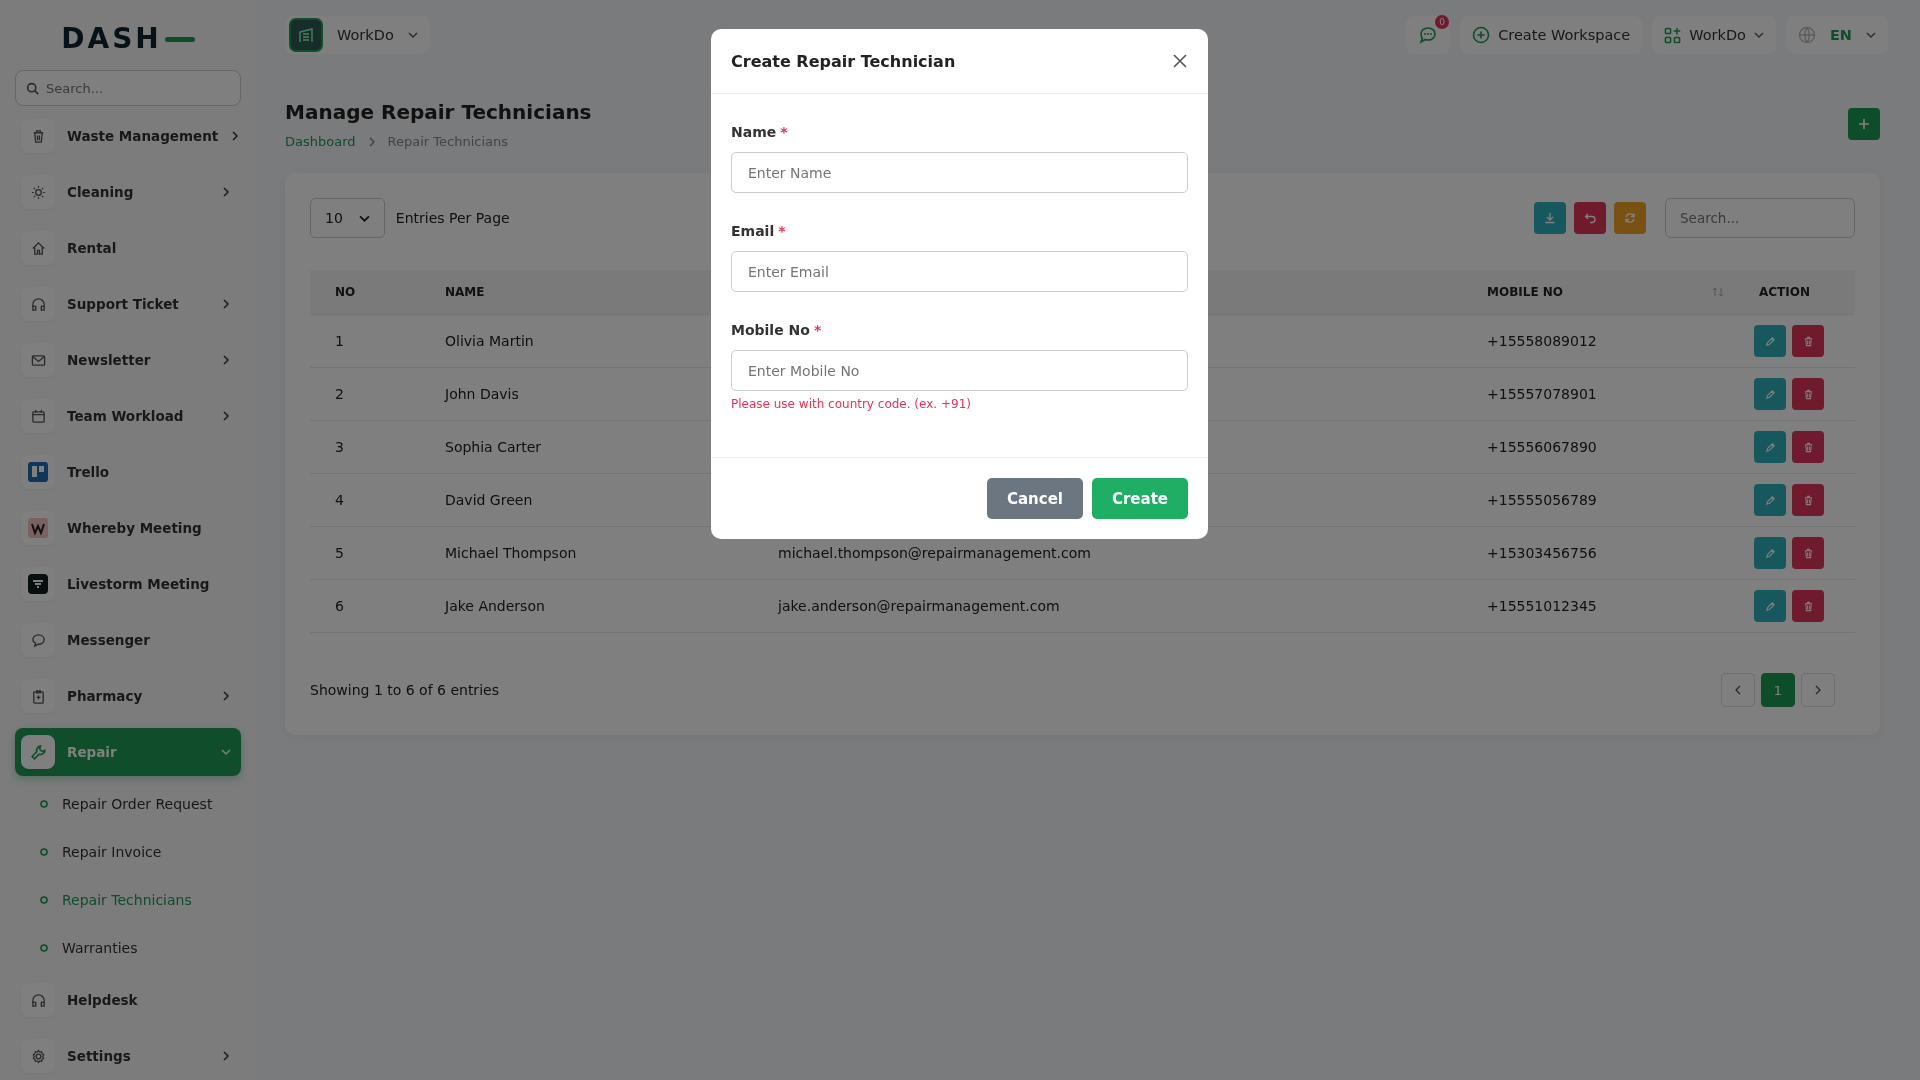 The height and width of the screenshot is (1080, 1920). I want to click on input-field: Enter Name, so click(959, 172).